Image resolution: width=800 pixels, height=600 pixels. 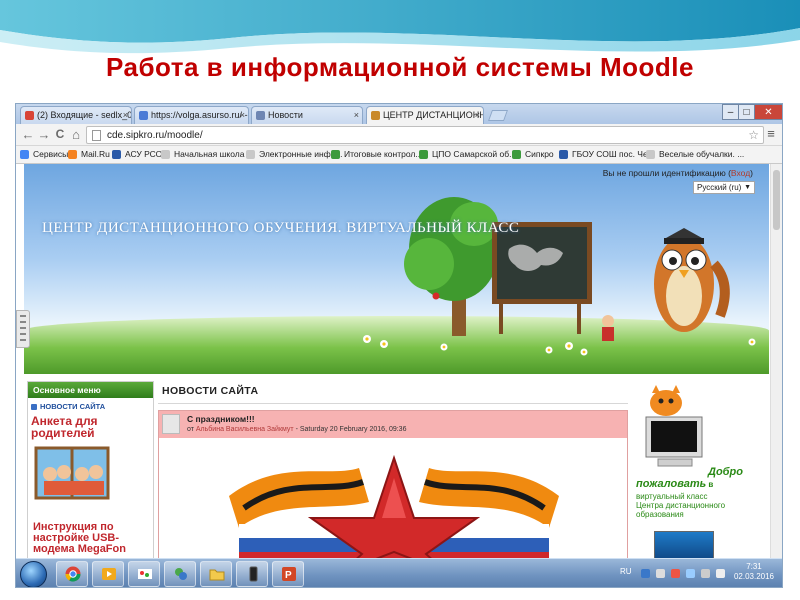 I want to click on tab-news: Новости ×, so click(x=307, y=115).